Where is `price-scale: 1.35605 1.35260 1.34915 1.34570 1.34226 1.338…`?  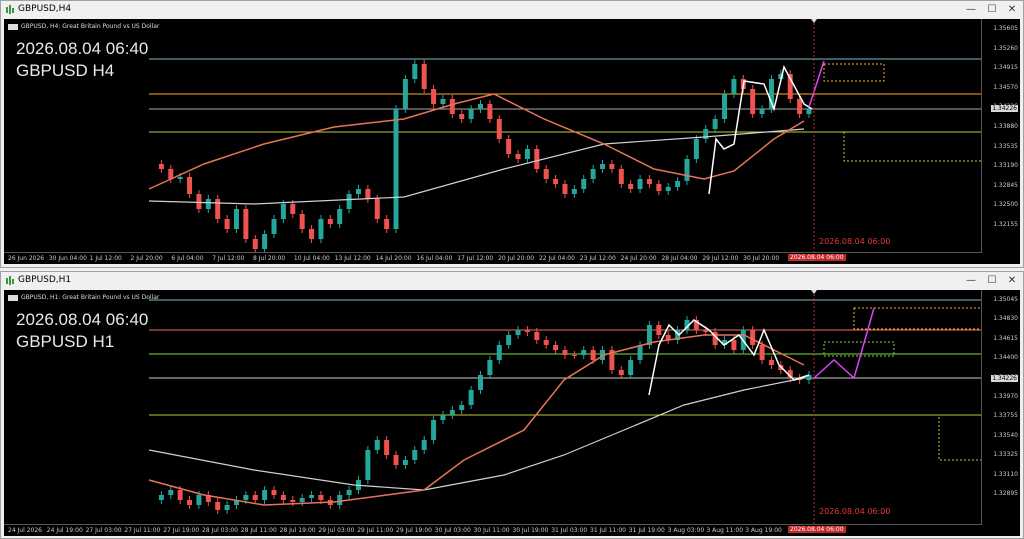
price-scale: 1.35605 1.35260 1.34915 1.34570 1.34226 1.338… is located at coordinates (1000, 141).